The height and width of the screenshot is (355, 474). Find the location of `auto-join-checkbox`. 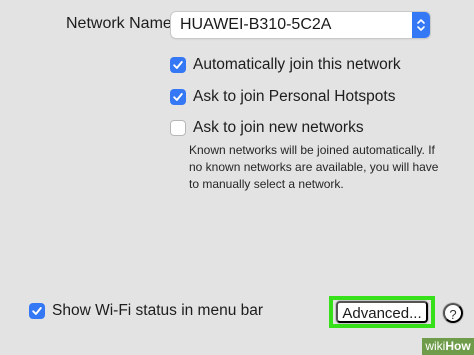

auto-join-checkbox is located at coordinates (178, 65).